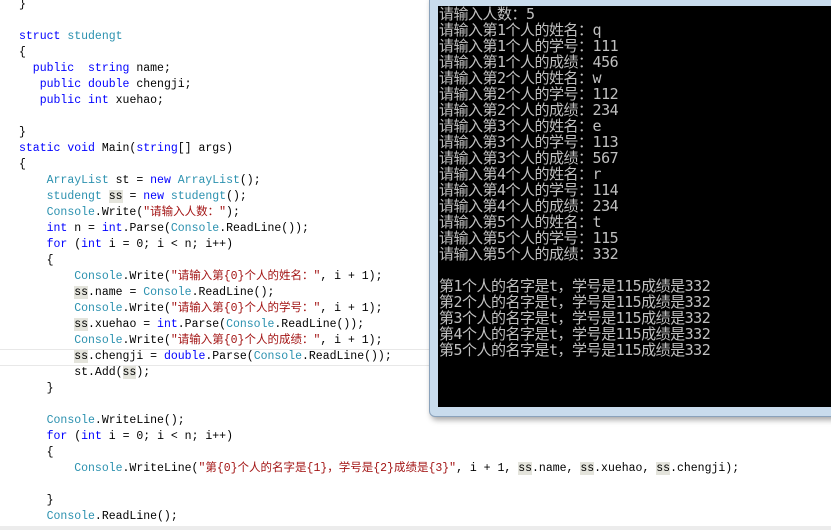  What do you see at coordinates (487, 468) in the screenshot?
I see `code-token: , i + 1,` at bounding box center [487, 468].